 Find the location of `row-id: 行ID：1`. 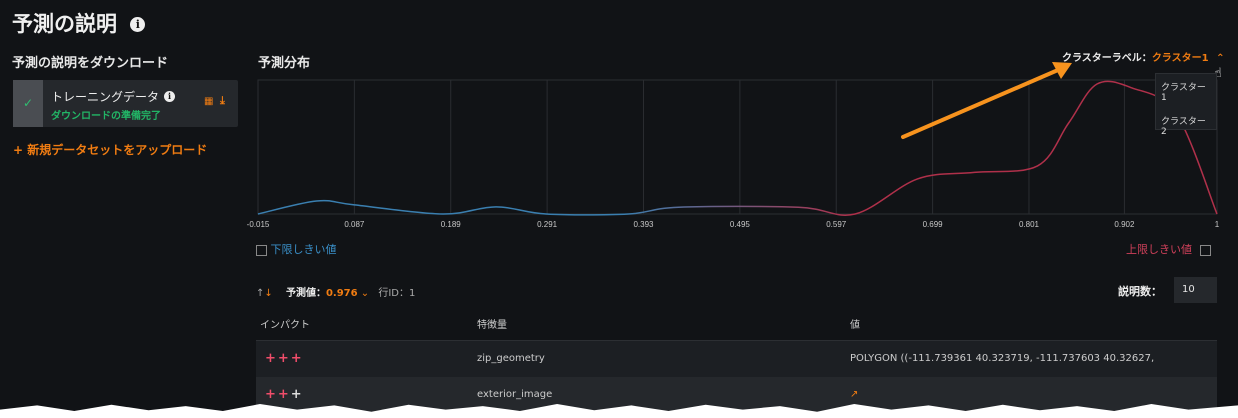

row-id: 行ID：1 is located at coordinates (397, 293).